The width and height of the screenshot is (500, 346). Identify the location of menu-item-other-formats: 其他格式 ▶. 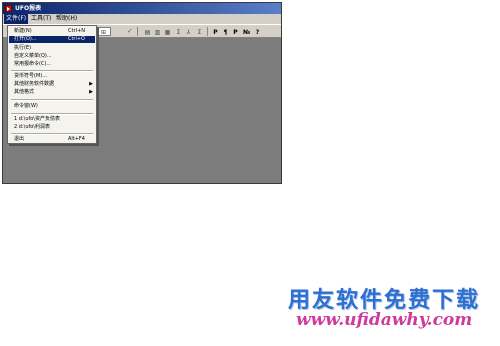
(52, 92).